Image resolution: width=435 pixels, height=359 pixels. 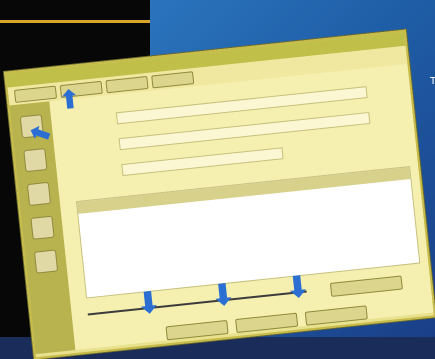 I want to click on accent-line, so click(x=75, y=21).